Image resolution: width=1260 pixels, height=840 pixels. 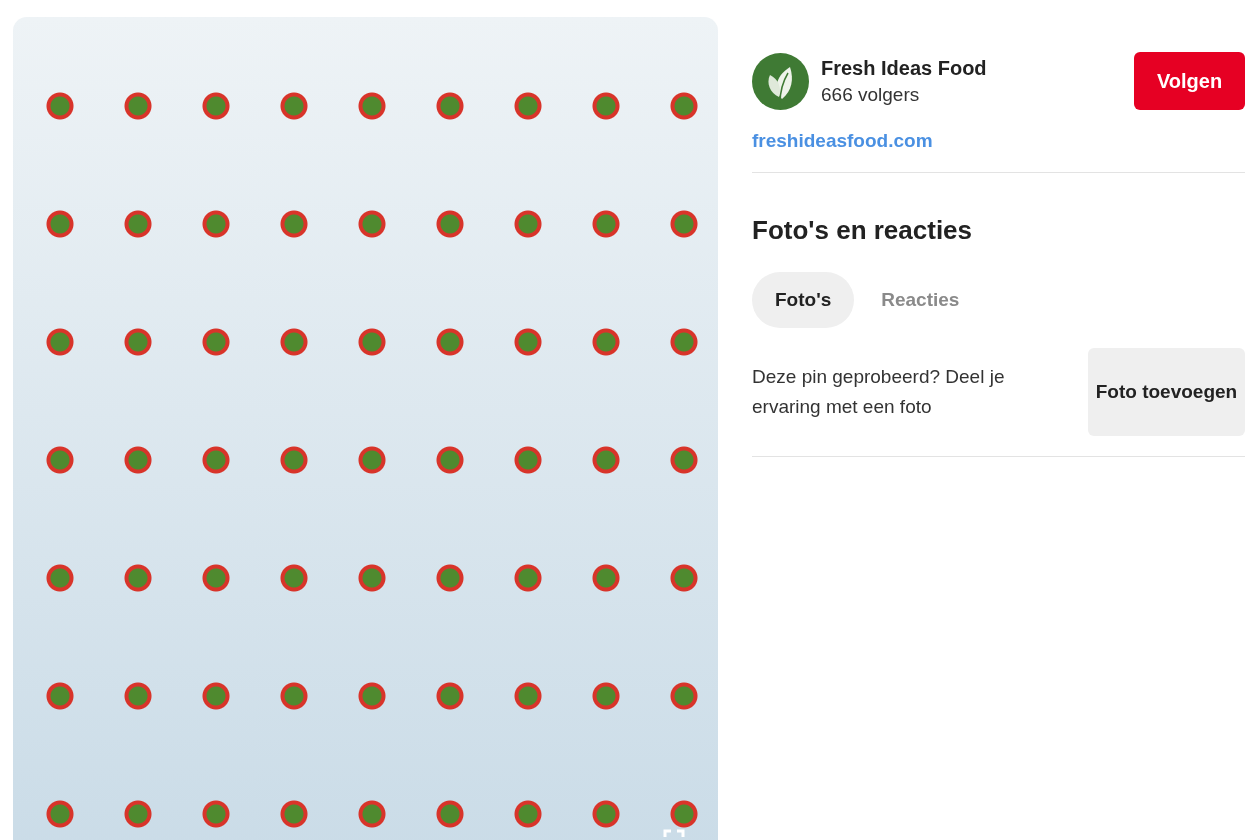 What do you see at coordinates (780, 81) in the screenshot?
I see `leaf-avatar-icon` at bounding box center [780, 81].